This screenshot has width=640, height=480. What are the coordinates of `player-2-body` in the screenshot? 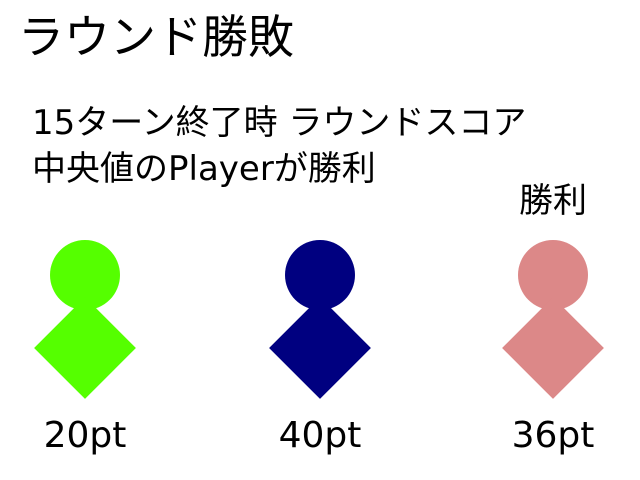 It's located at (320, 348).